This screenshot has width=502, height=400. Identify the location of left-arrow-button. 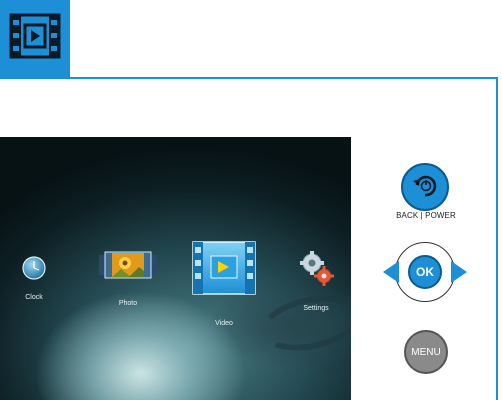
(391, 272).